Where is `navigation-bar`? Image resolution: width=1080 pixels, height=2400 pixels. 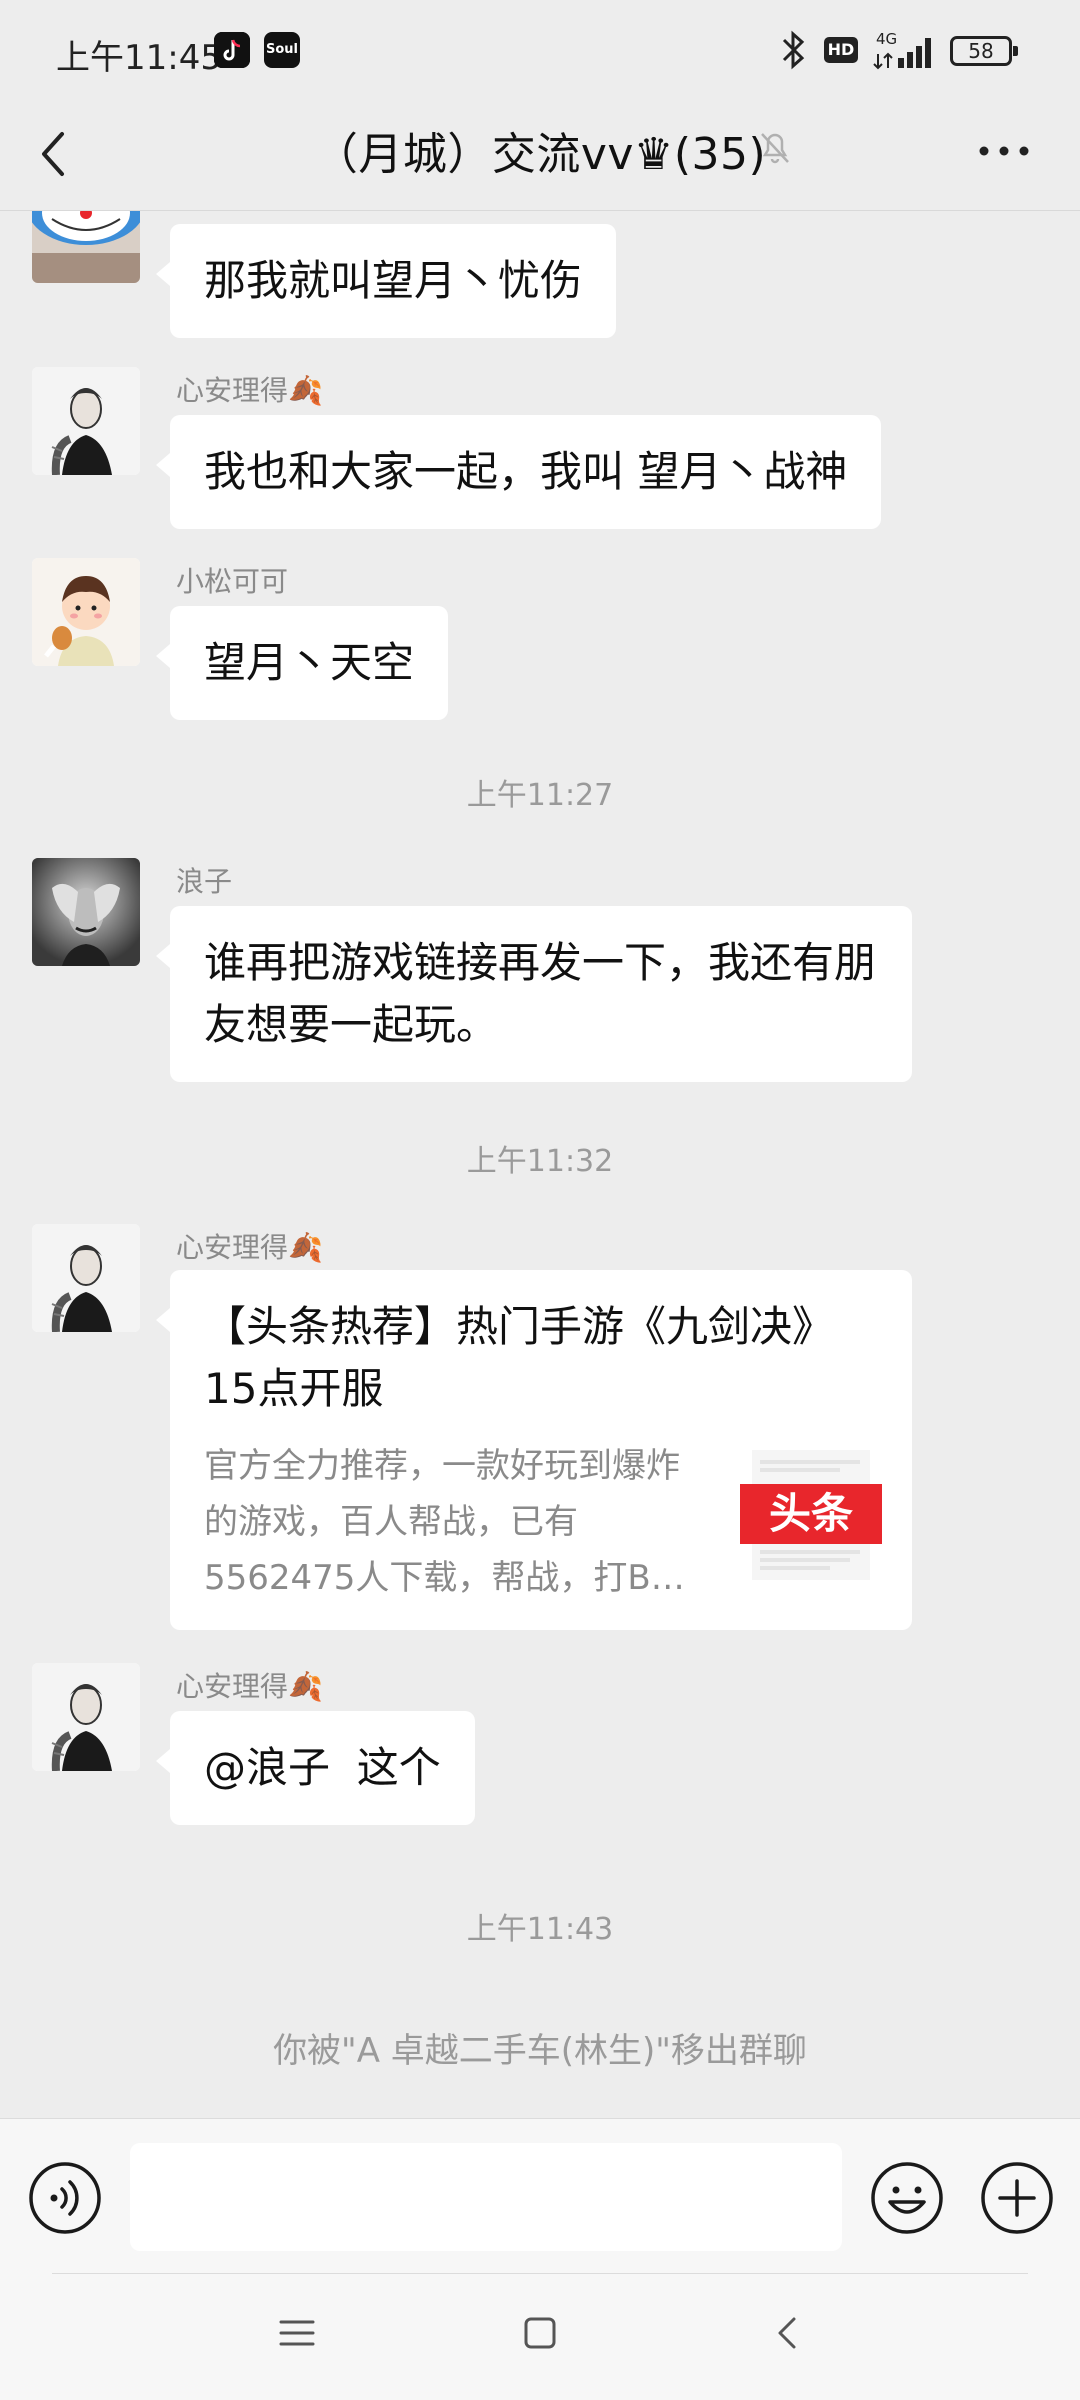
navigation-bar is located at coordinates (540, 2336).